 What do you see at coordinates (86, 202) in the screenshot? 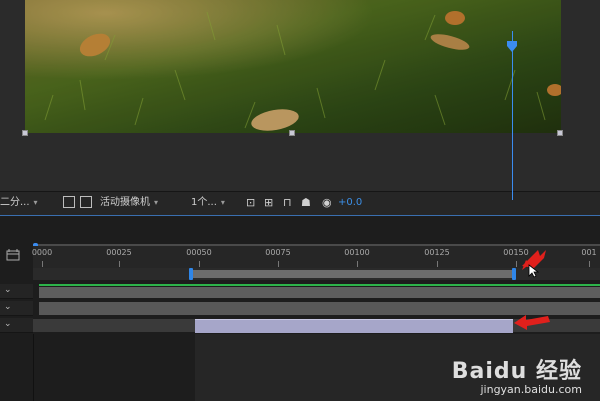
I see `transparency-grid-icon` at bounding box center [86, 202].